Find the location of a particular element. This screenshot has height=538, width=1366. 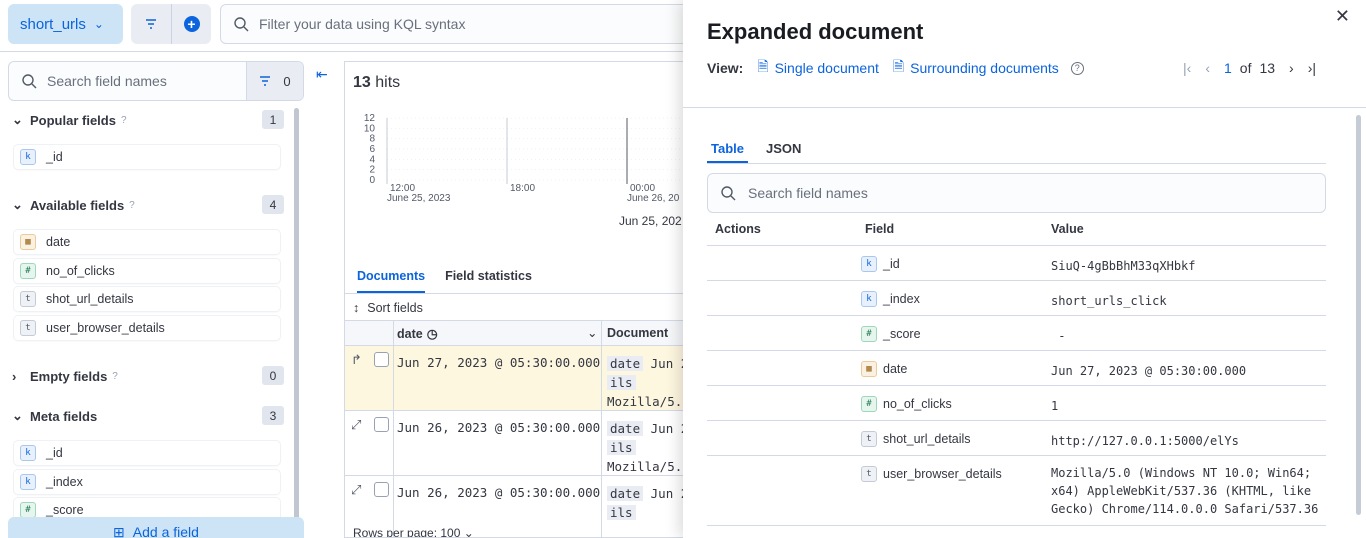

doc-field-row: k _id SiuQ-4gBbBhM33qXHbkf is located at coordinates (1016, 263).